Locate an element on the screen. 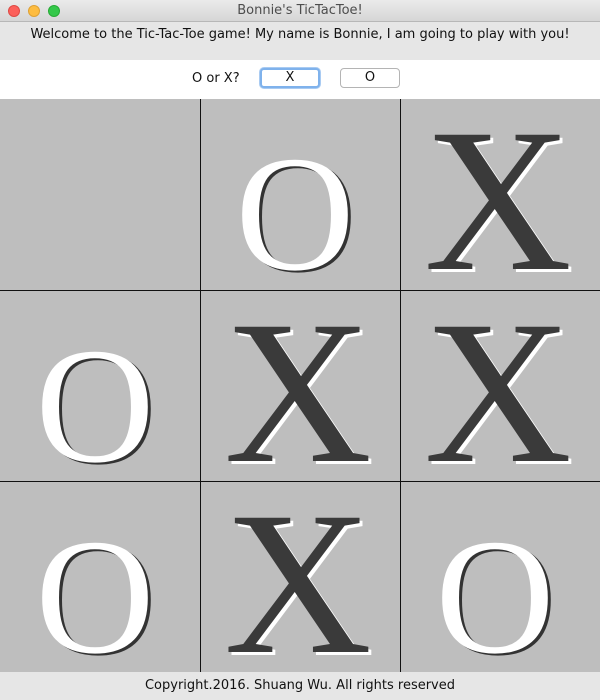  board-cell-4: OO is located at coordinates (100, 386).